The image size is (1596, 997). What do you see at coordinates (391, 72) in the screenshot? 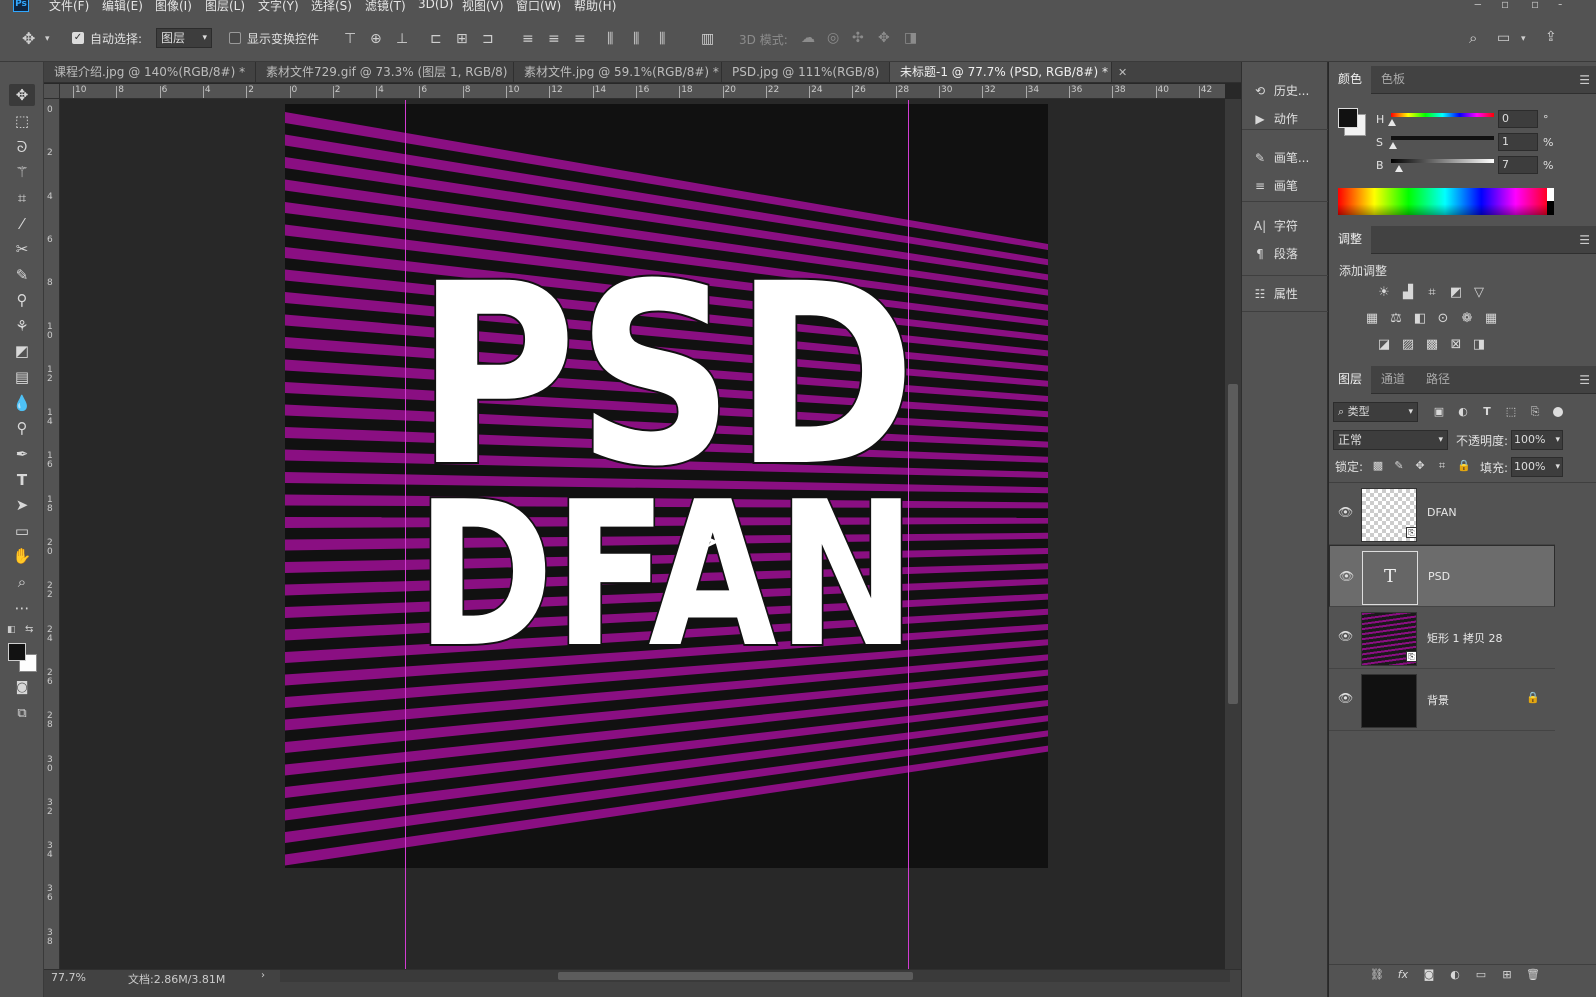
I see `tab-document-2: 素材文件729.gif @ 73.3% (图层 1, RGB/8)✕` at bounding box center [391, 72].